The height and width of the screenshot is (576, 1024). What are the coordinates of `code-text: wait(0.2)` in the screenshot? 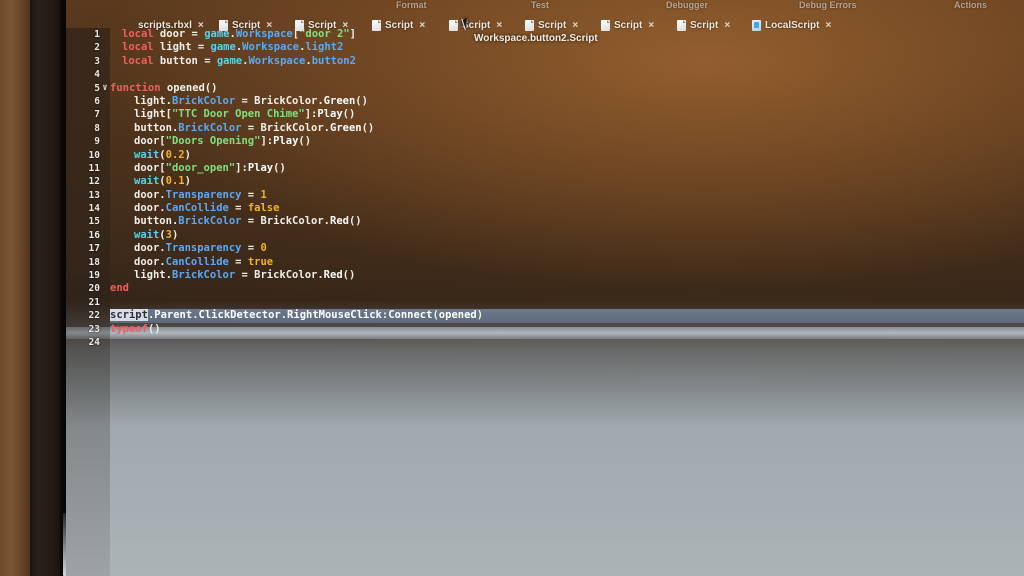 It's located at (162, 155).